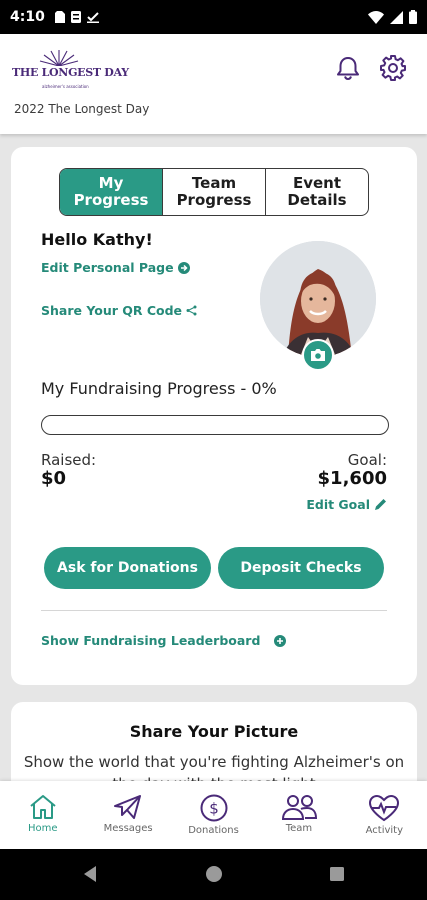  I want to click on the-longest-day-logo: THE LONGEST DAY alzheimer's association, so click(70, 73).